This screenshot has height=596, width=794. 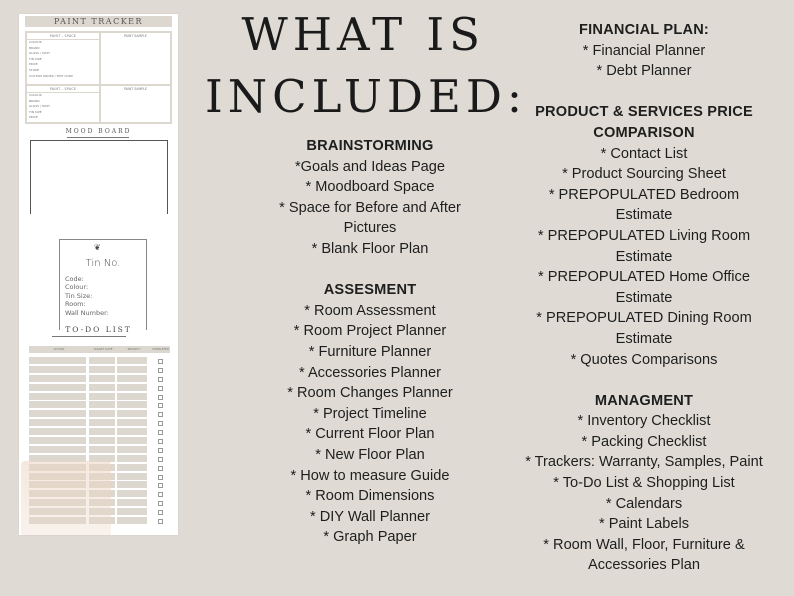 What do you see at coordinates (98, 137) in the screenshot?
I see `mood-board-underline` at bounding box center [98, 137].